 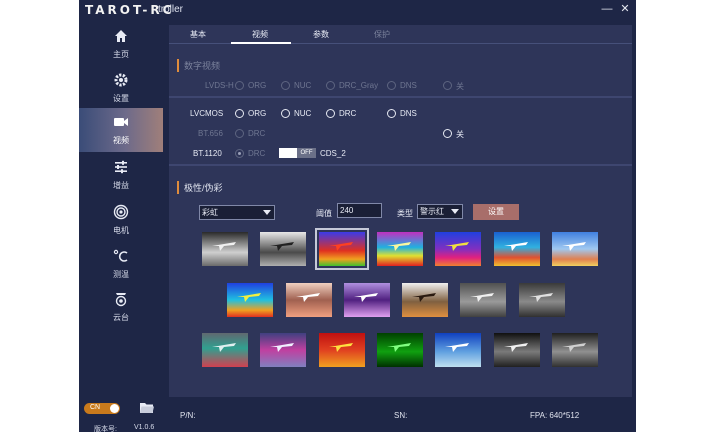 I want to click on bt656-drc-radio, so click(x=239, y=133).